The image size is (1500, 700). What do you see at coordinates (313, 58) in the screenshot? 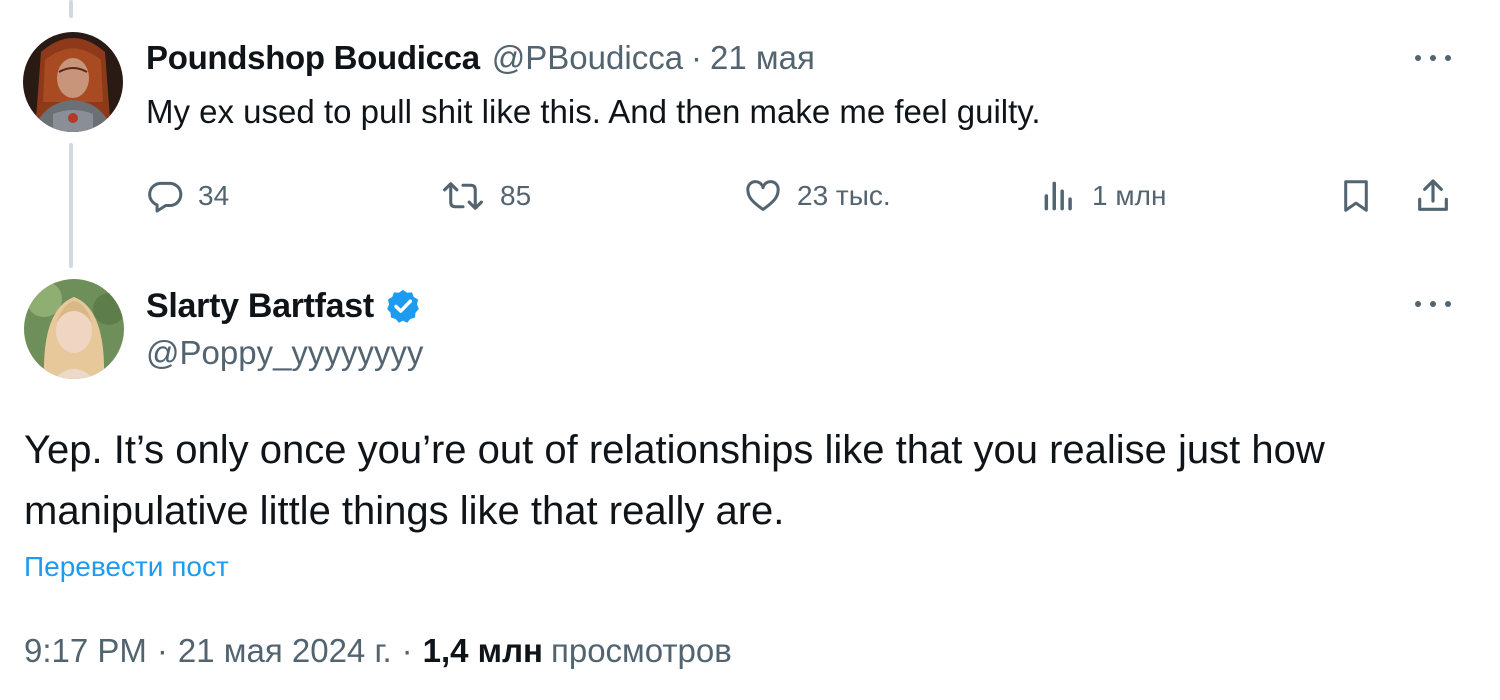
I see `author-display-name: Poundshop Boudicca` at bounding box center [313, 58].